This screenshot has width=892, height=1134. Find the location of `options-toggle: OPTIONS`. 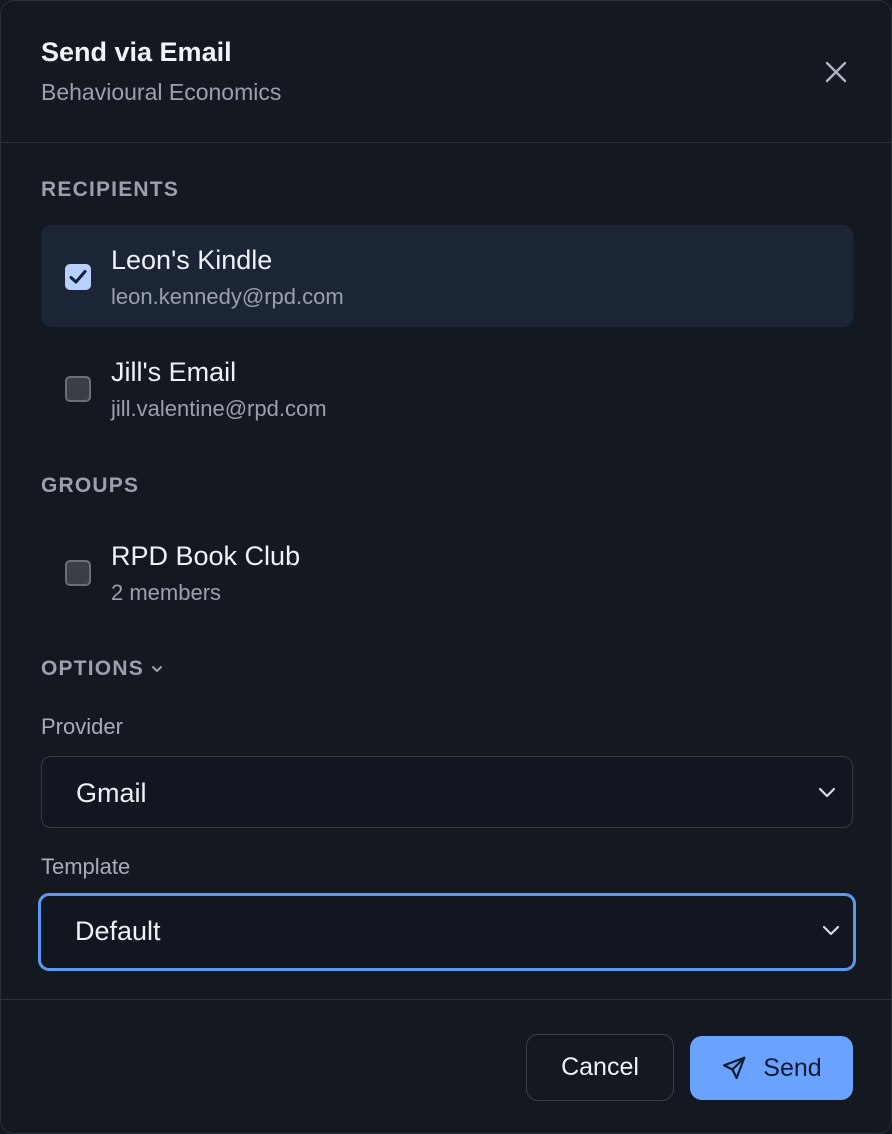

options-toggle: OPTIONS is located at coordinates (102, 669).